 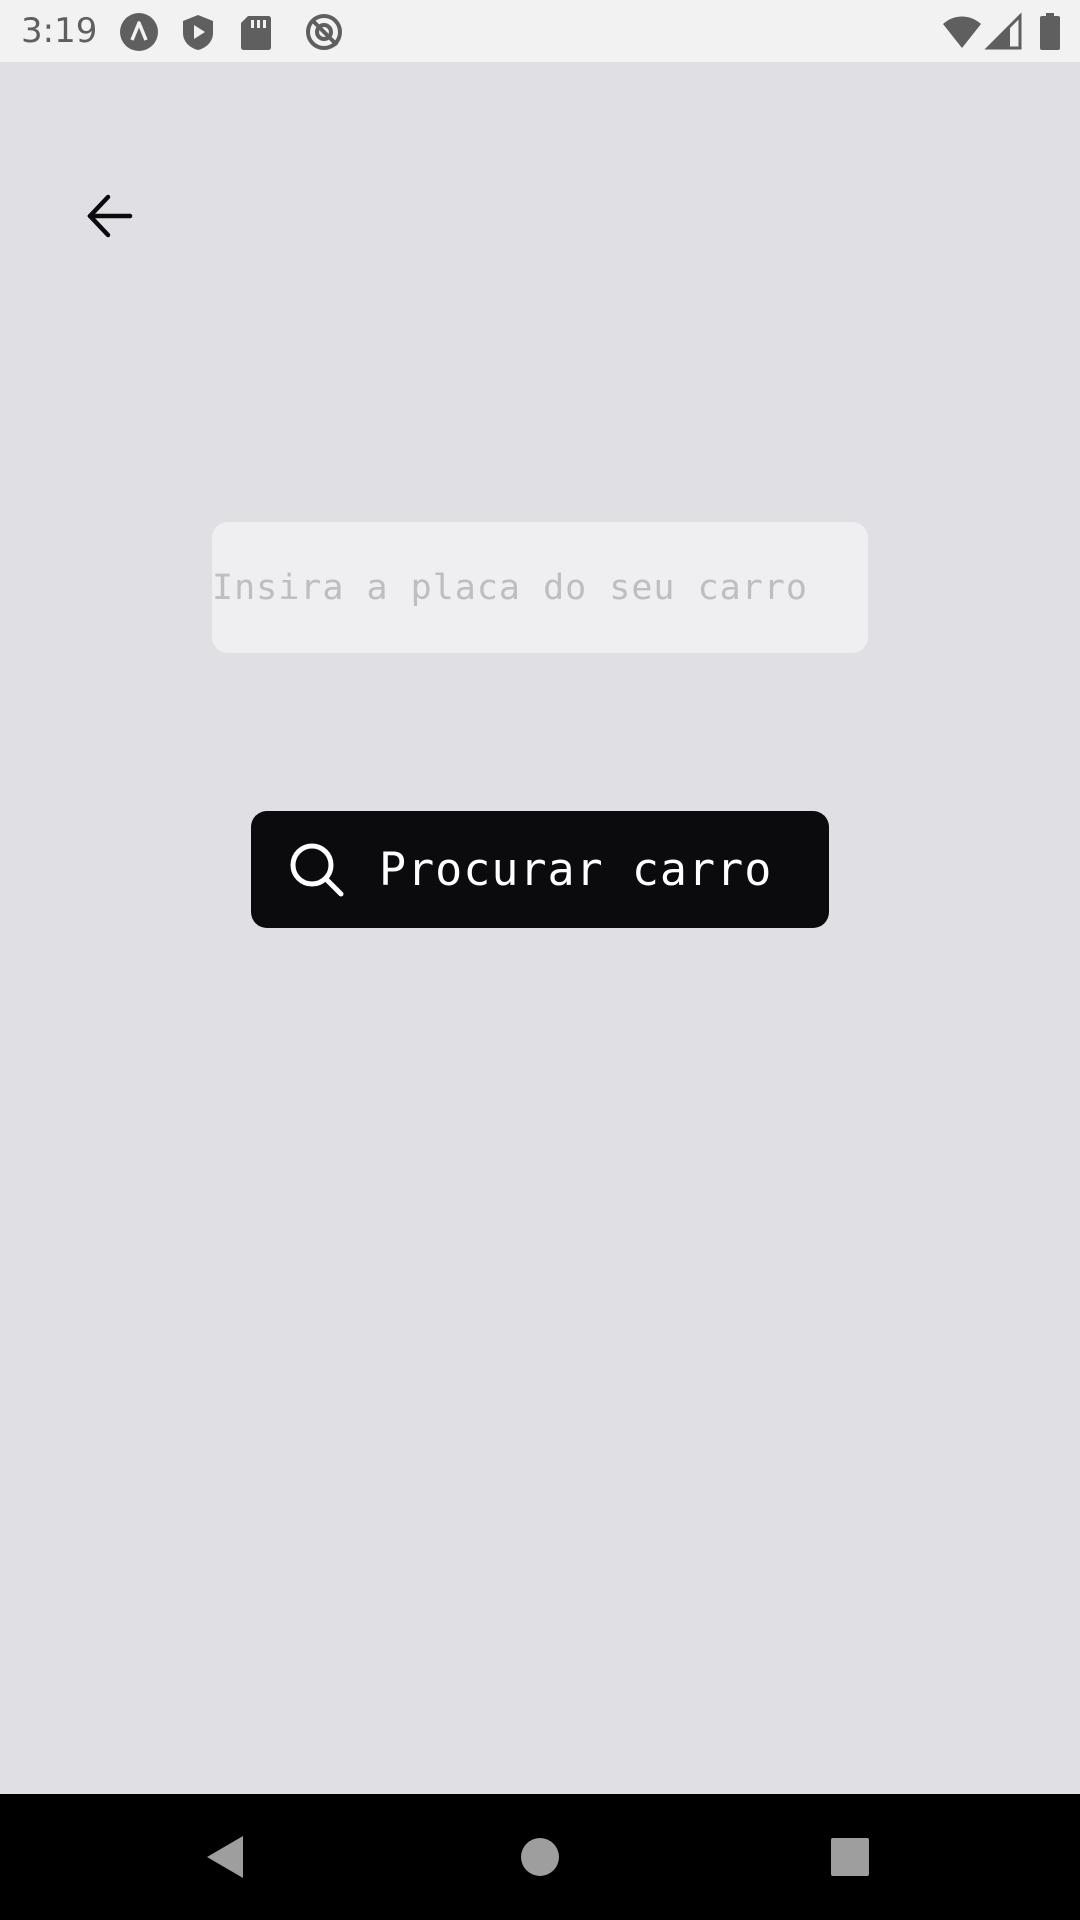 What do you see at coordinates (256, 33) in the screenshot?
I see `sd-card-icon` at bounding box center [256, 33].